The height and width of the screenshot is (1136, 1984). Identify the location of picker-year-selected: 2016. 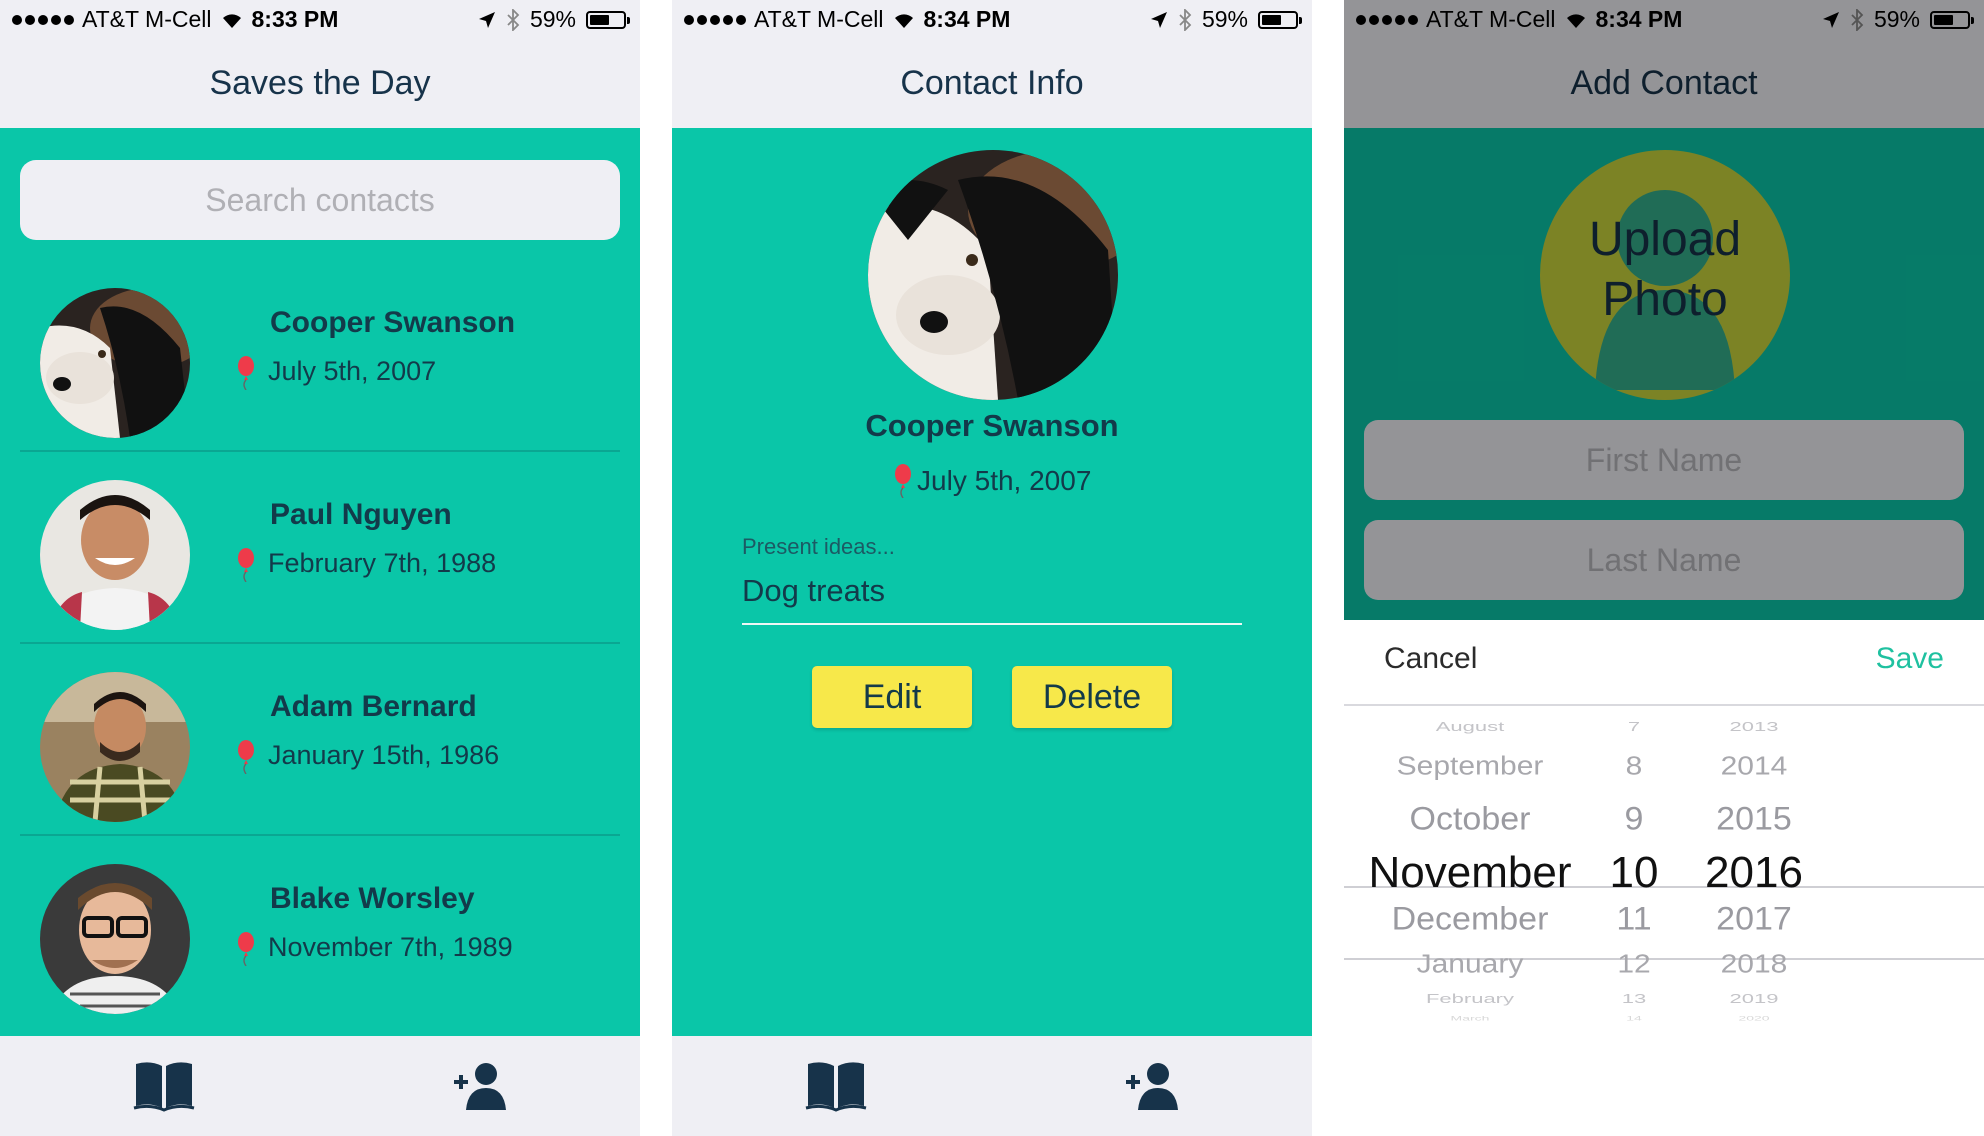
(1754, 873).